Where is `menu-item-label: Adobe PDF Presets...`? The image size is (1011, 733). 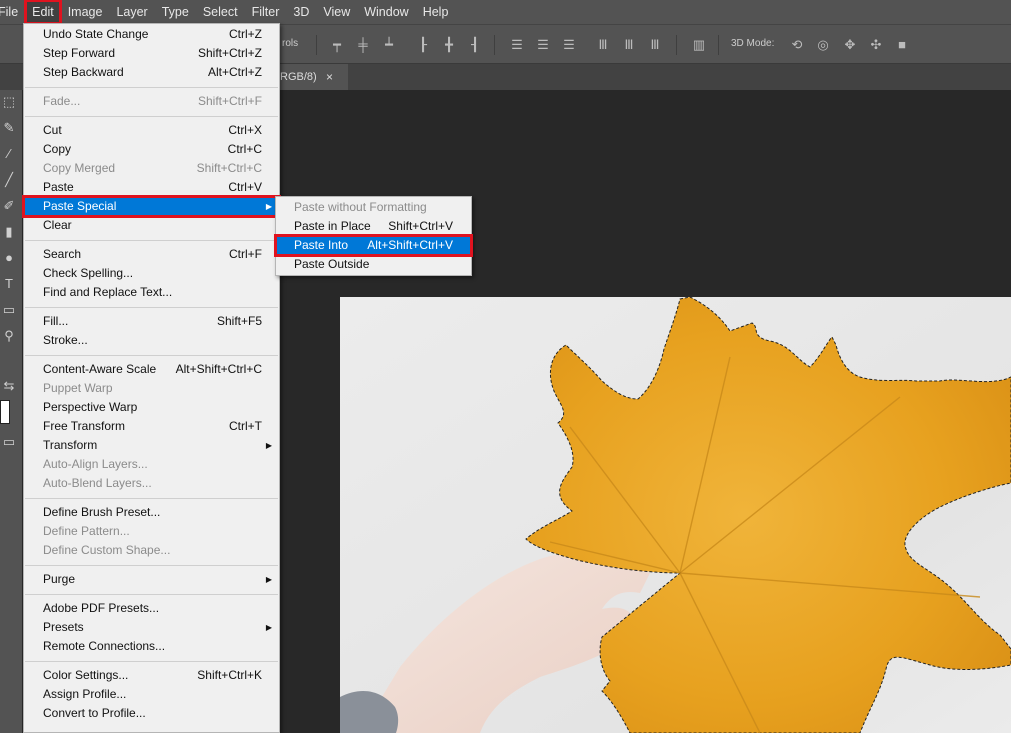
menu-item-label: Adobe PDF Presets... is located at coordinates (101, 608).